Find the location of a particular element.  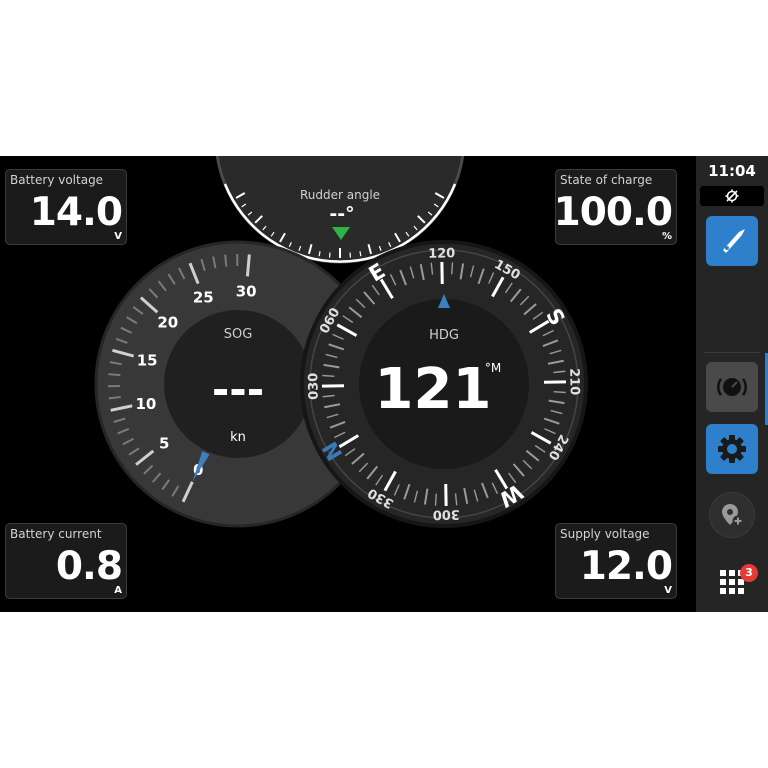

sog-scale-label: 10 is located at coordinates (146, 404).